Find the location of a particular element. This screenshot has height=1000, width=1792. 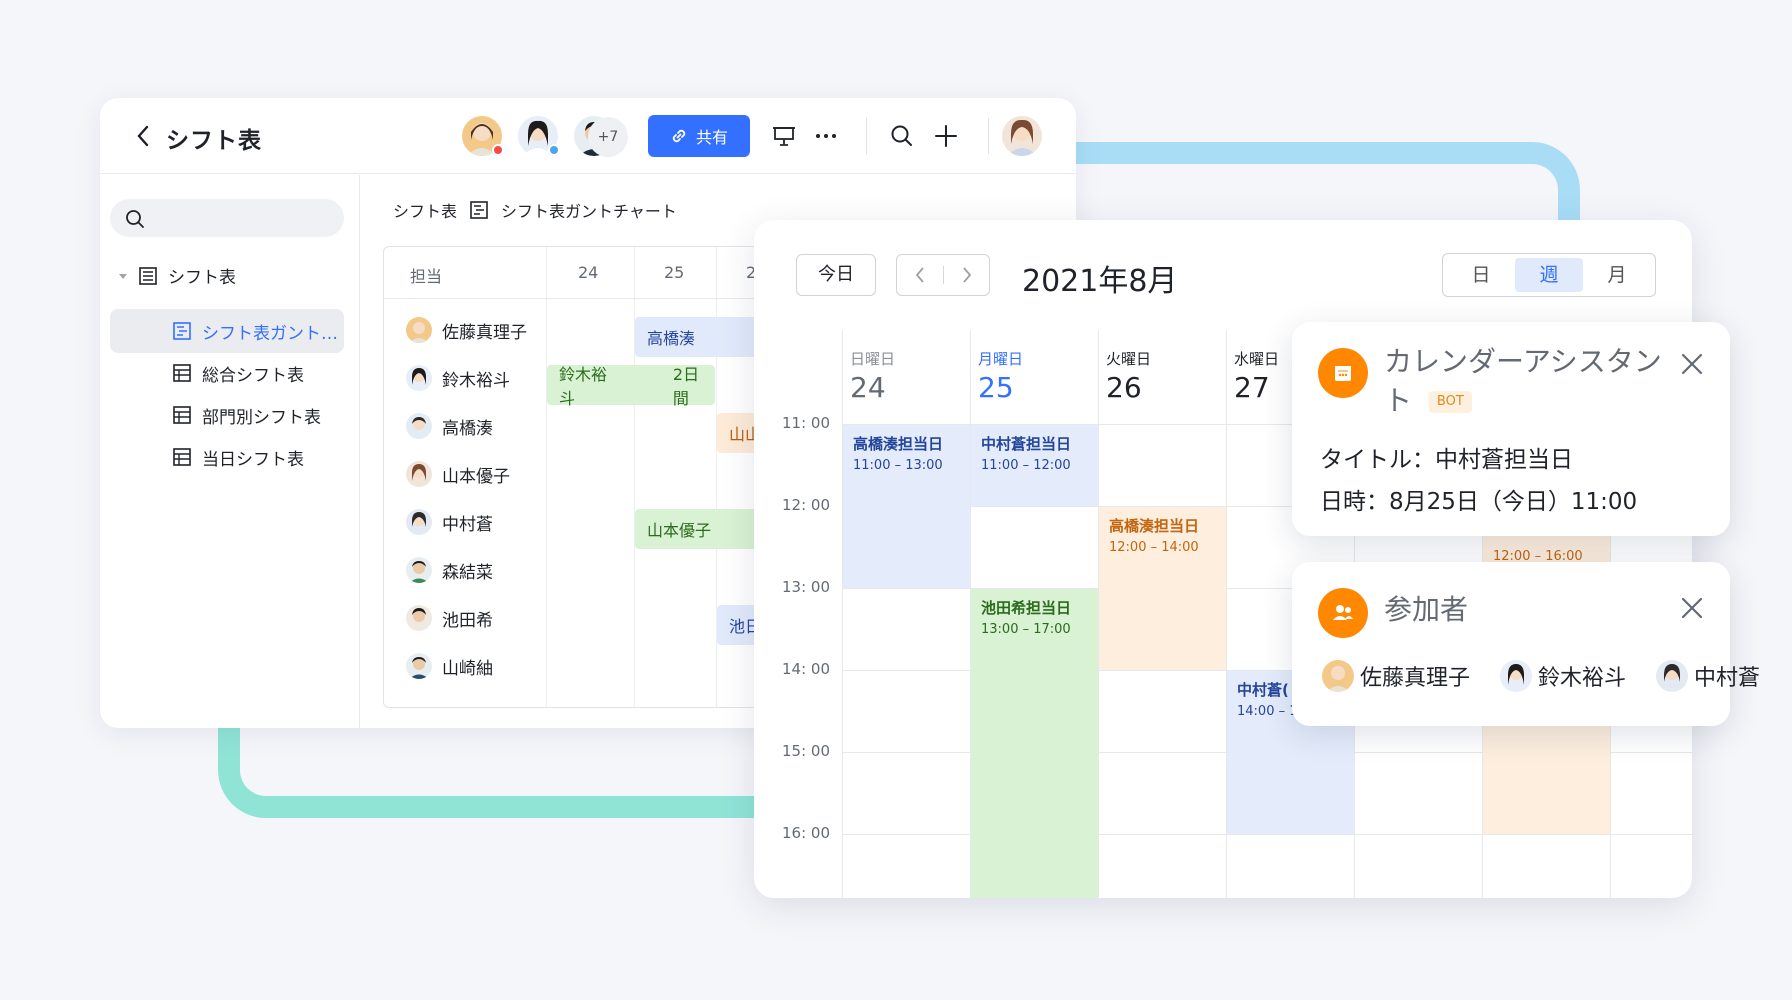

date-number: 26 is located at coordinates (1124, 387).